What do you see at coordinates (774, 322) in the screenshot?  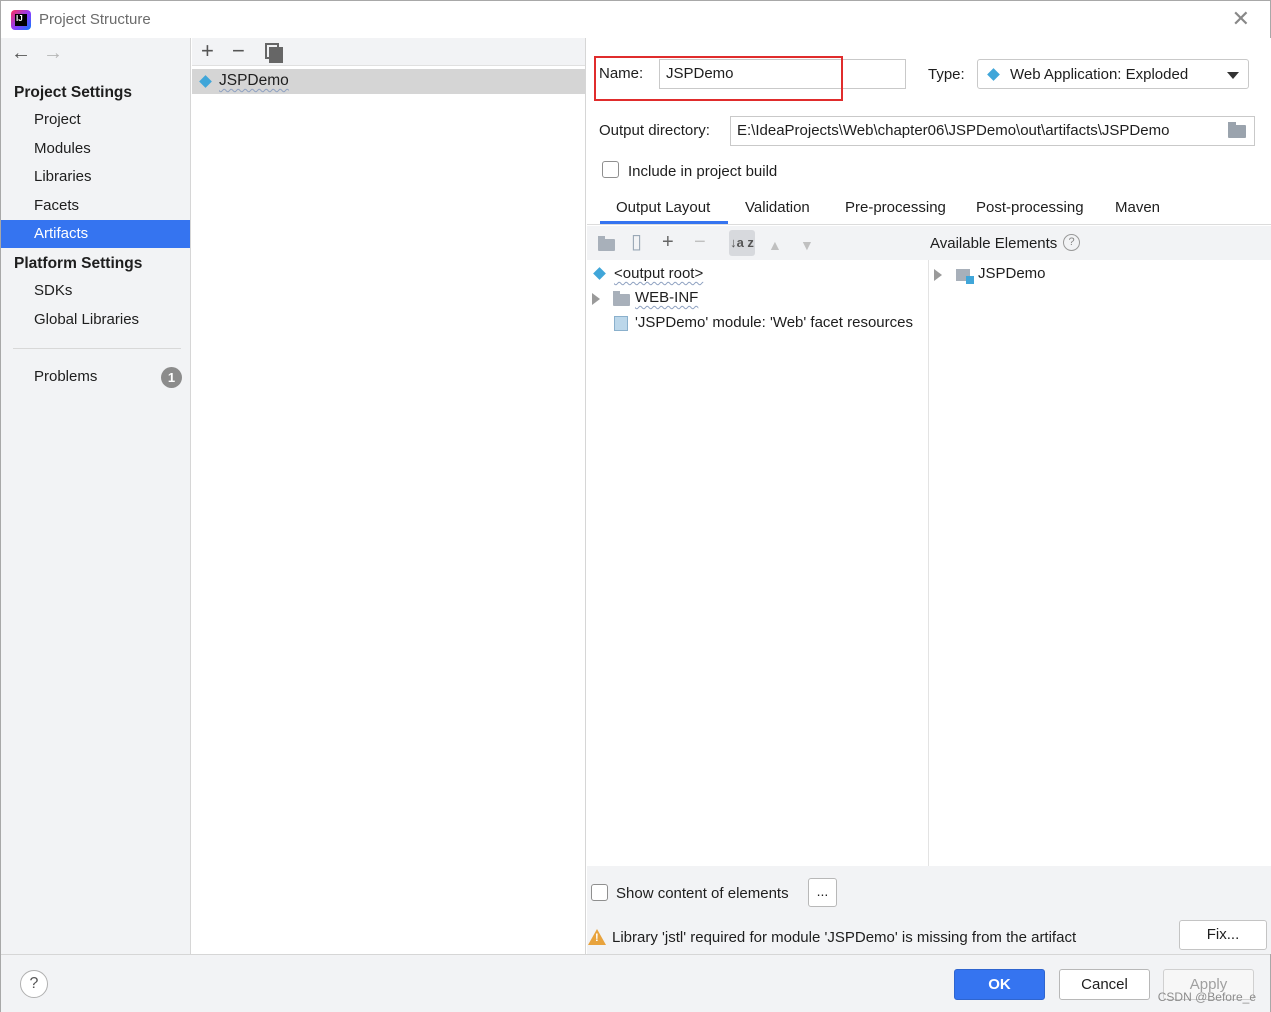 I see `facet-resources-label: 'JSPDemo' module: 'Web' facet resources` at bounding box center [774, 322].